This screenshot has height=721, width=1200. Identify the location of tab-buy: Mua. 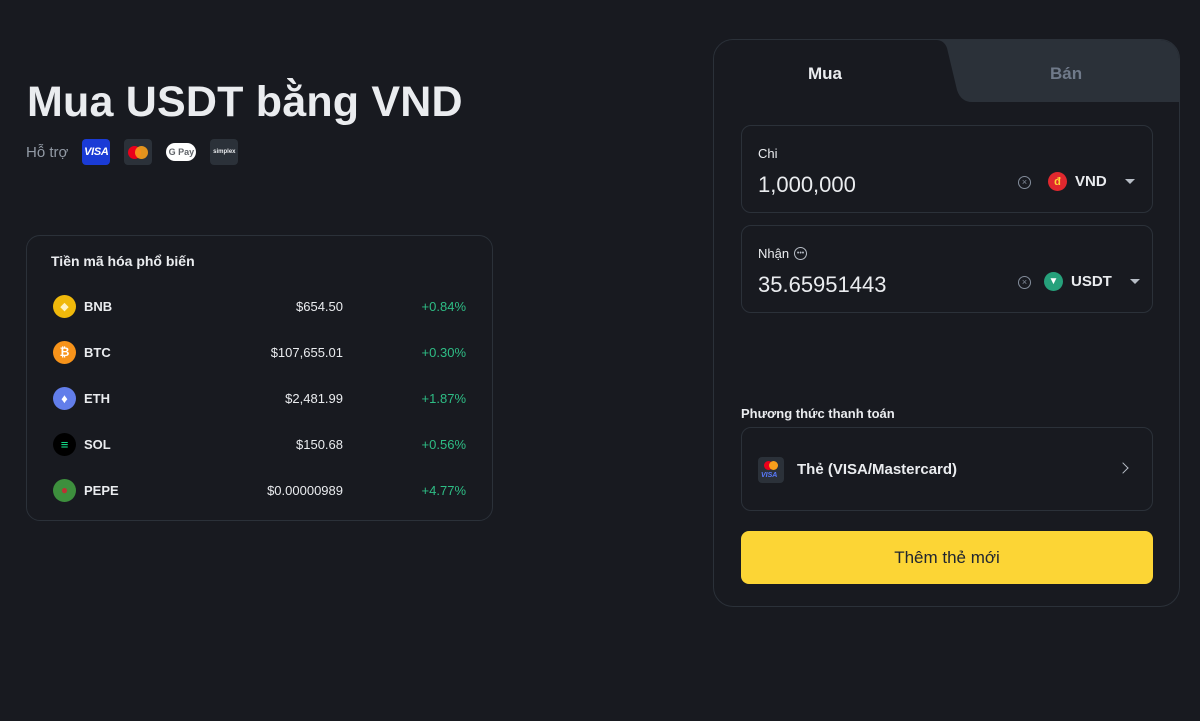
(825, 74).